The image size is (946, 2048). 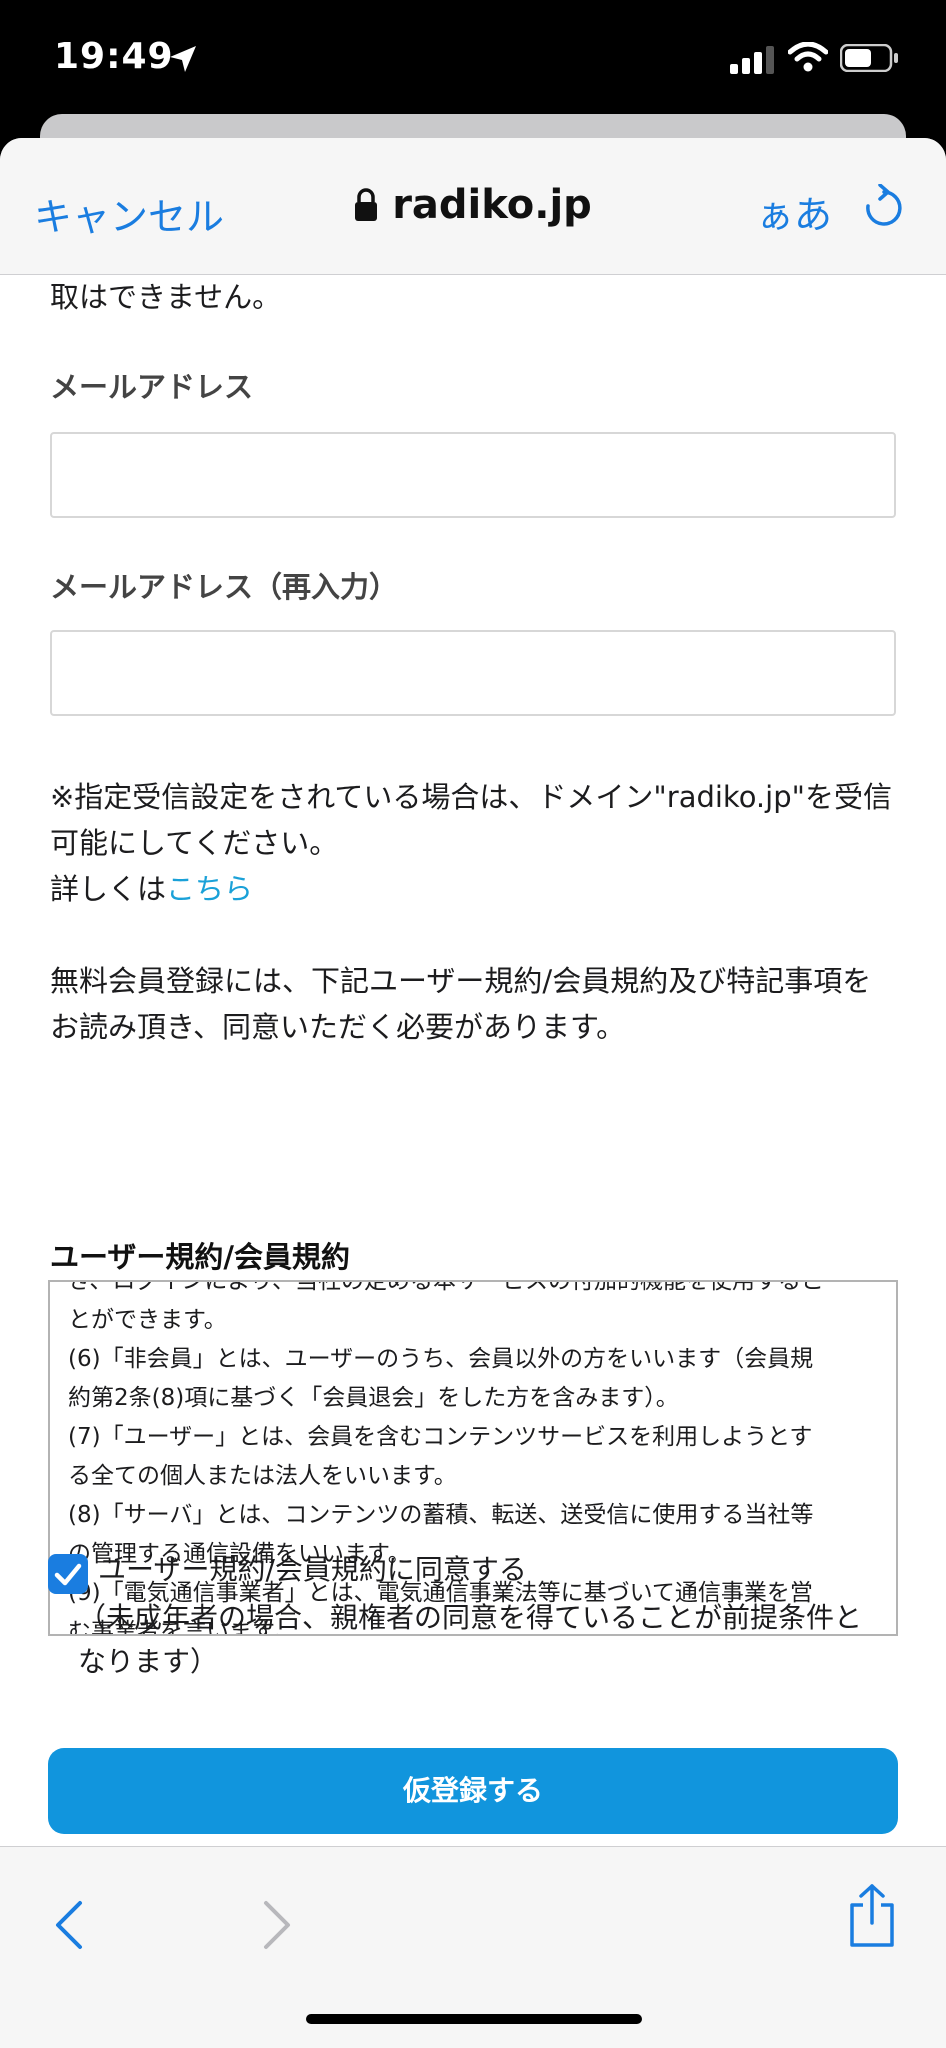 What do you see at coordinates (338, 1027) in the screenshot?
I see `agreement-text-line2: お読み頂き、同意いただく必要があります。` at bounding box center [338, 1027].